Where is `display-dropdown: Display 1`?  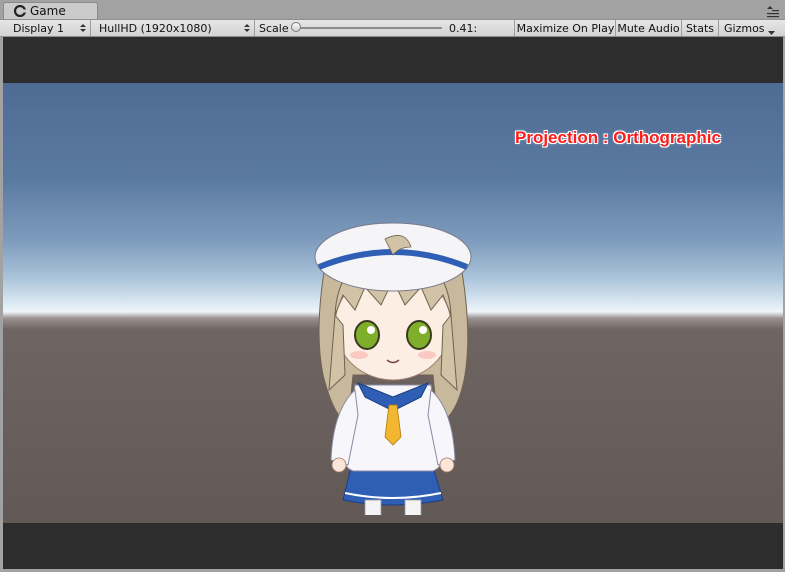
display-dropdown: Display 1 is located at coordinates (48, 28).